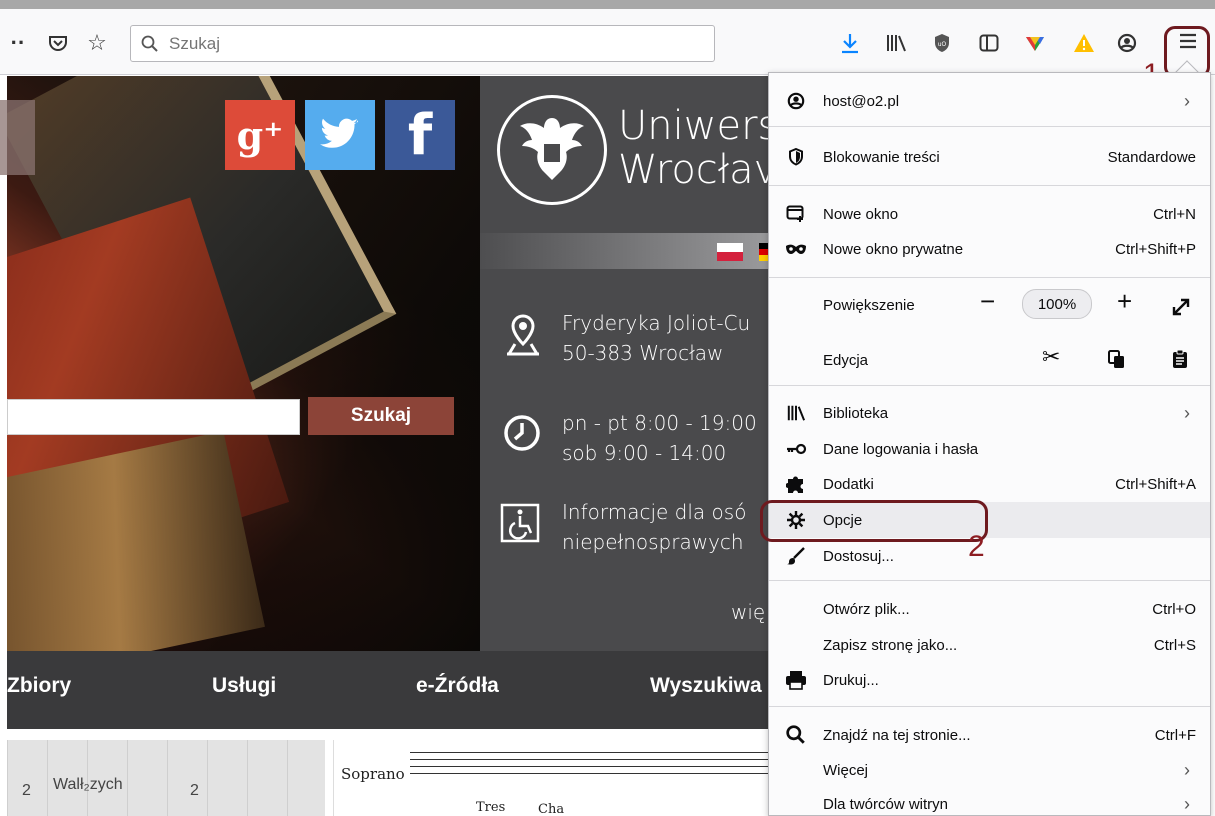 Image resolution: width=1215 pixels, height=816 pixels. What do you see at coordinates (989, 449) in the screenshot?
I see `menu-item-logins: Dane logowania i hasła` at bounding box center [989, 449].